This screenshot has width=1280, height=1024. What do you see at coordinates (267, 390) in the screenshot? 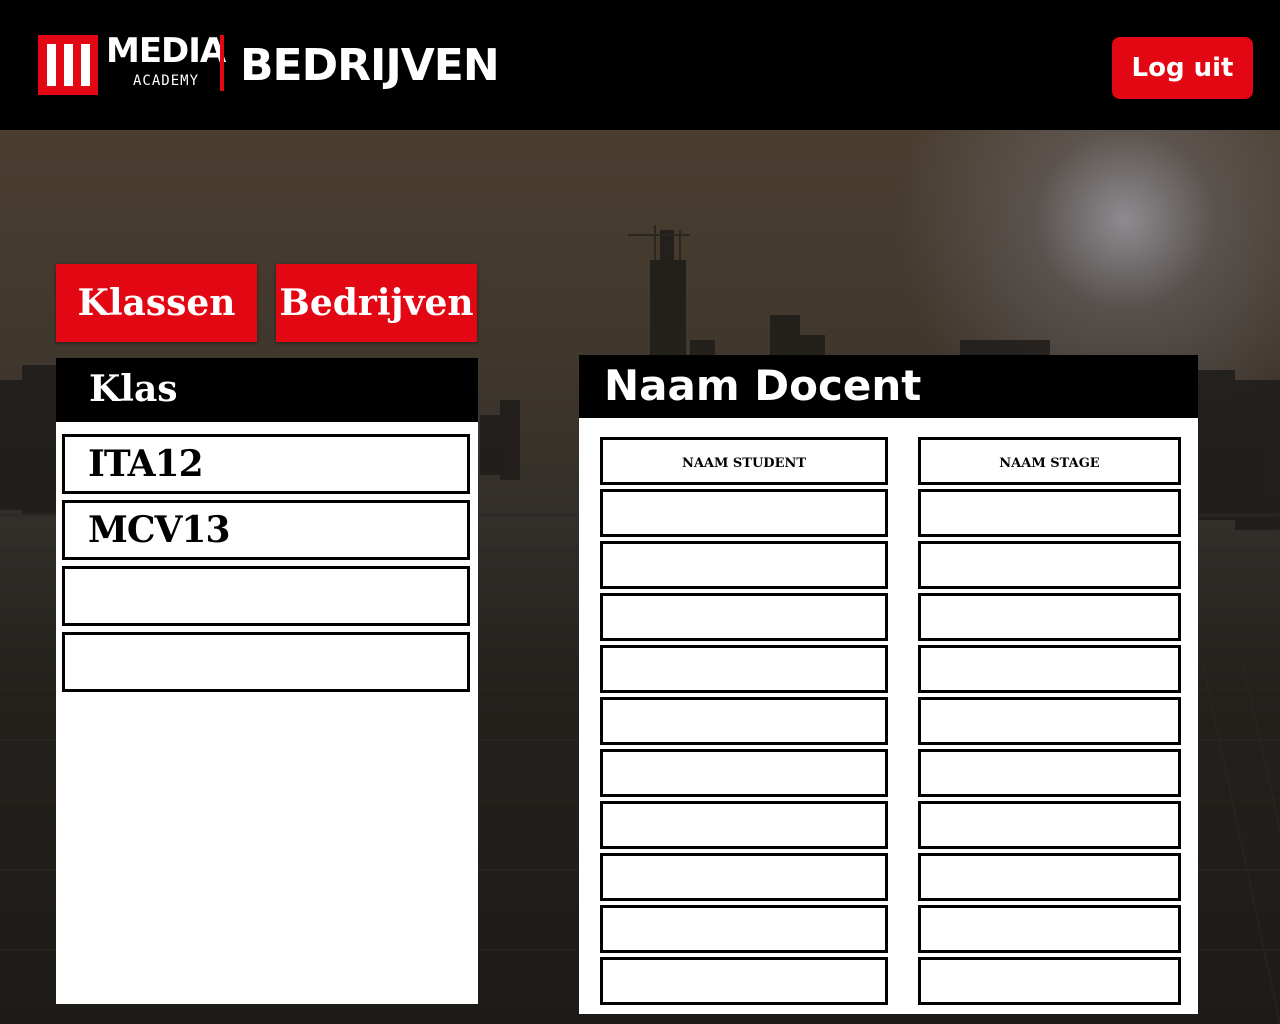
I see `klas-panel-header: Klas` at bounding box center [267, 390].